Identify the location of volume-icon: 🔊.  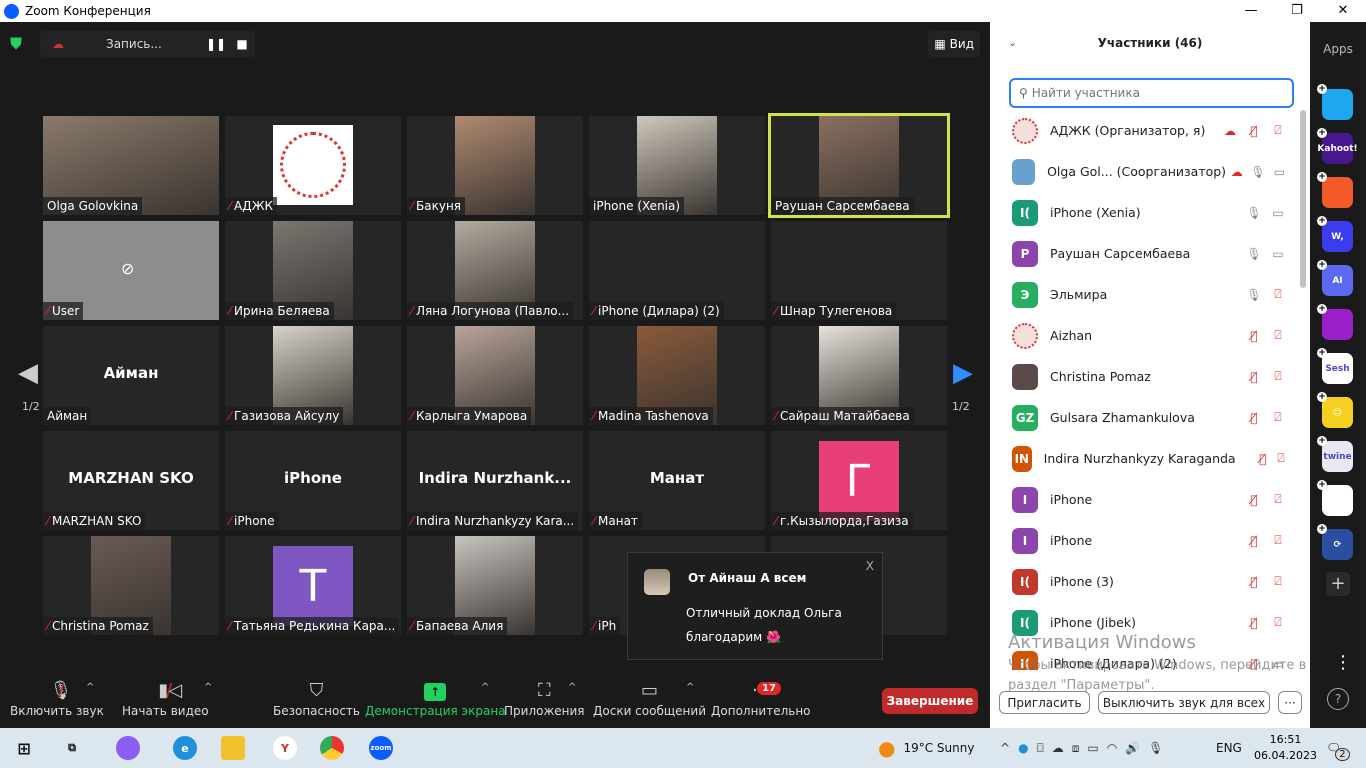
(1132, 748).